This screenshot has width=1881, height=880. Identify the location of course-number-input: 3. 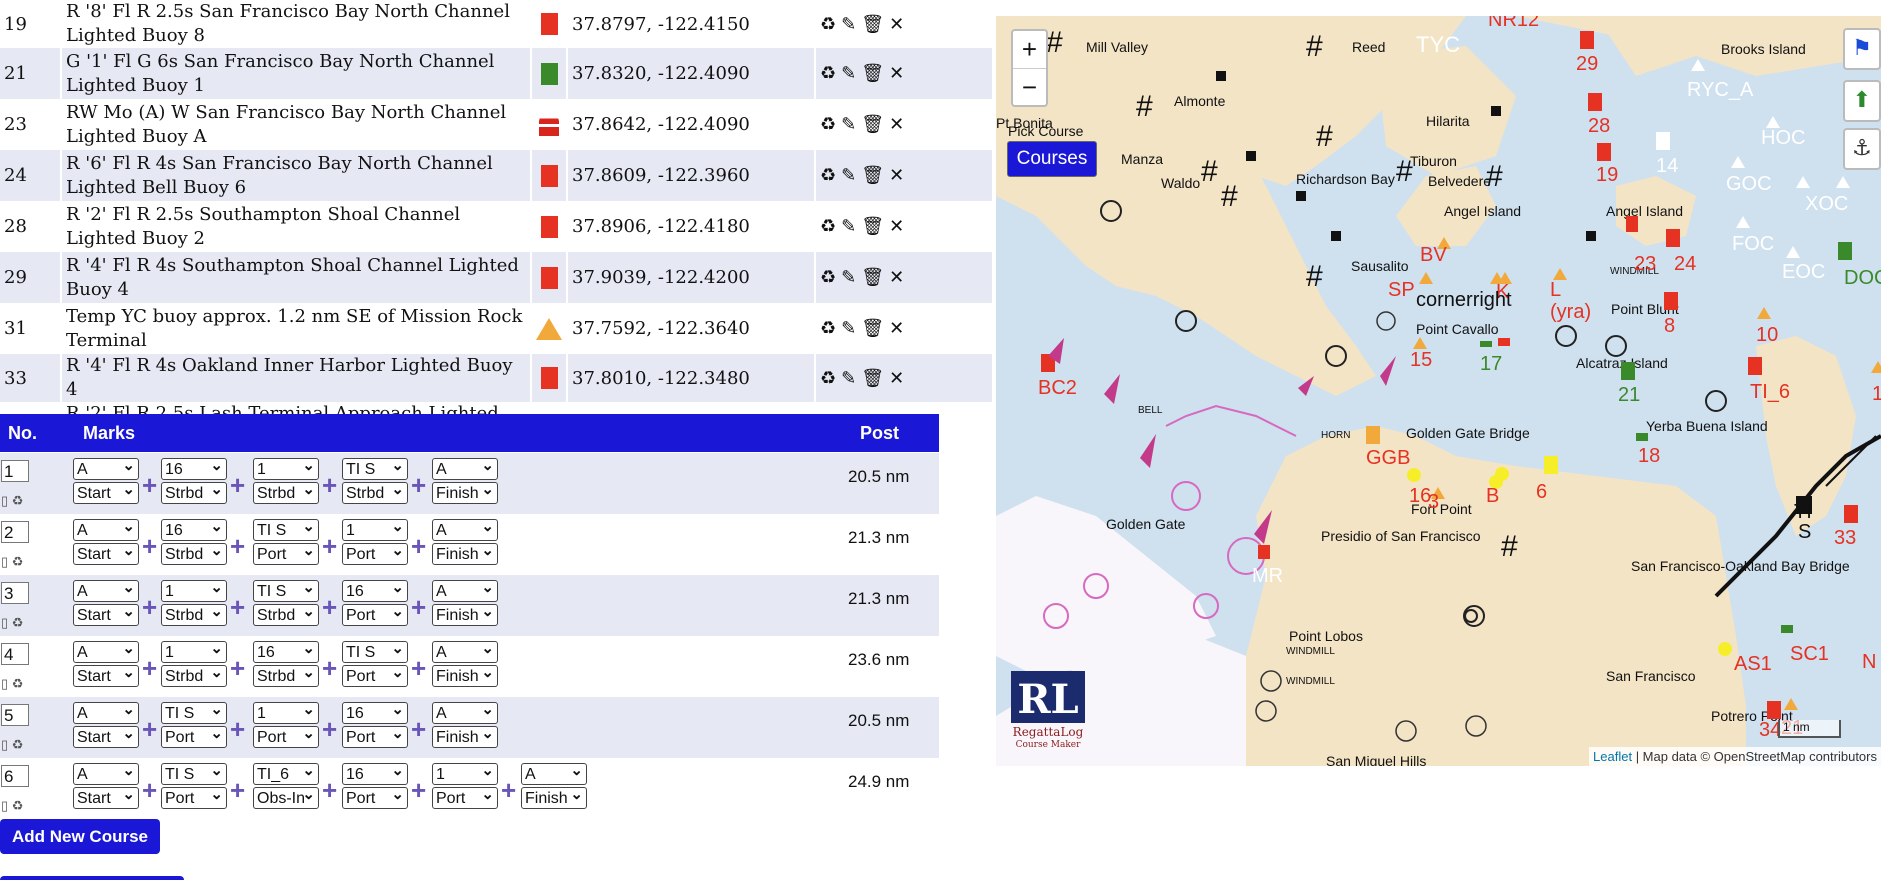
(15, 593).